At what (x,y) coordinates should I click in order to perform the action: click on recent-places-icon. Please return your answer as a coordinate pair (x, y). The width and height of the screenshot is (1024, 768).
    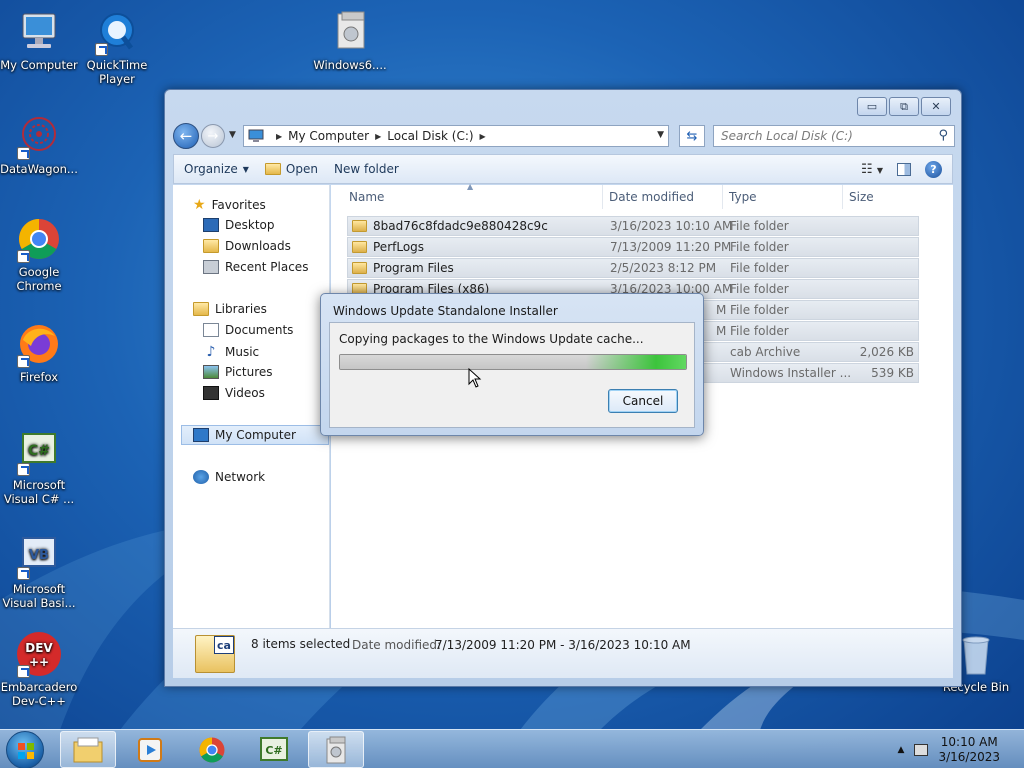
    Looking at the image, I should click on (211, 267).